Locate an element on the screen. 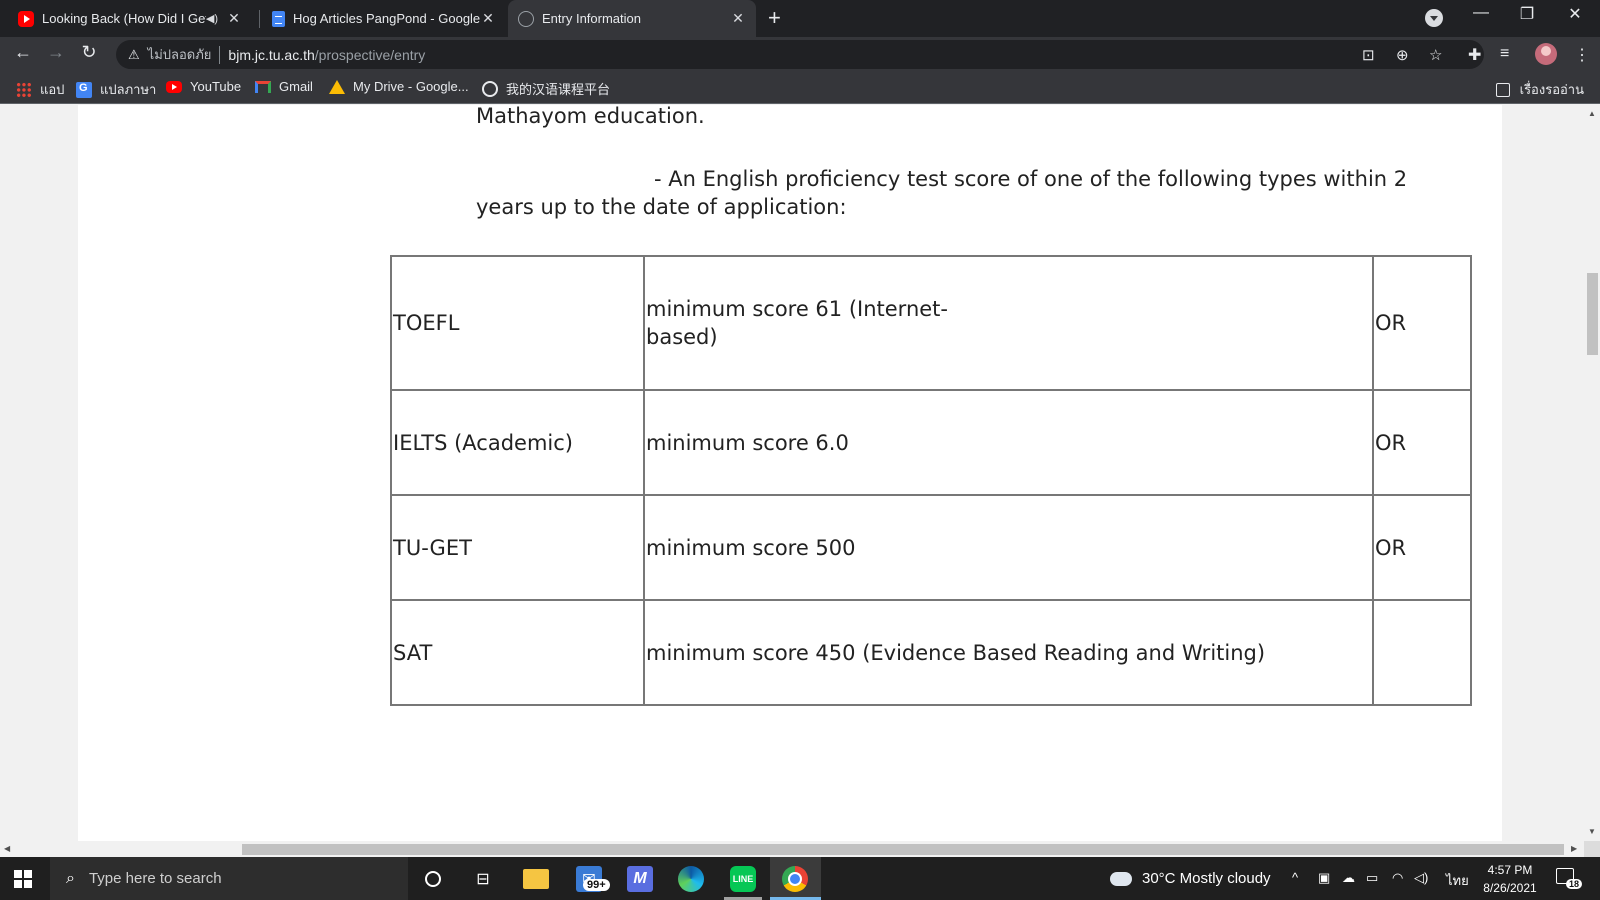  back-button: ← is located at coordinates (23, 52).